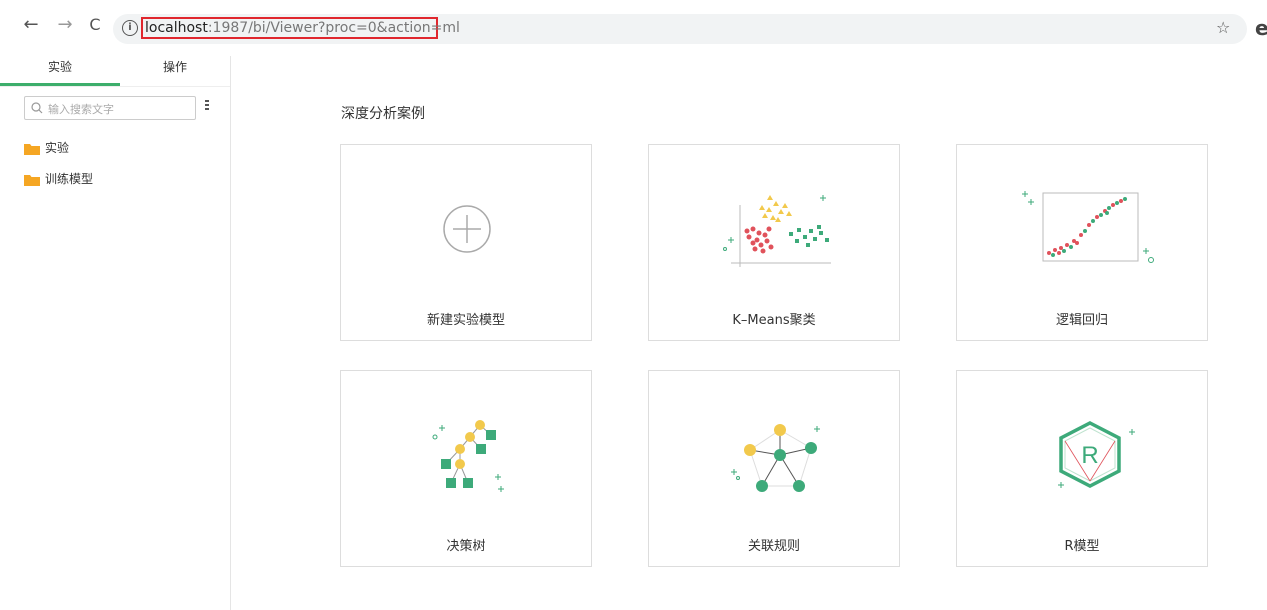 This screenshot has height=610, width=1267. What do you see at coordinates (1089, 455) in the screenshot?
I see `svg-text: R` at bounding box center [1089, 455].